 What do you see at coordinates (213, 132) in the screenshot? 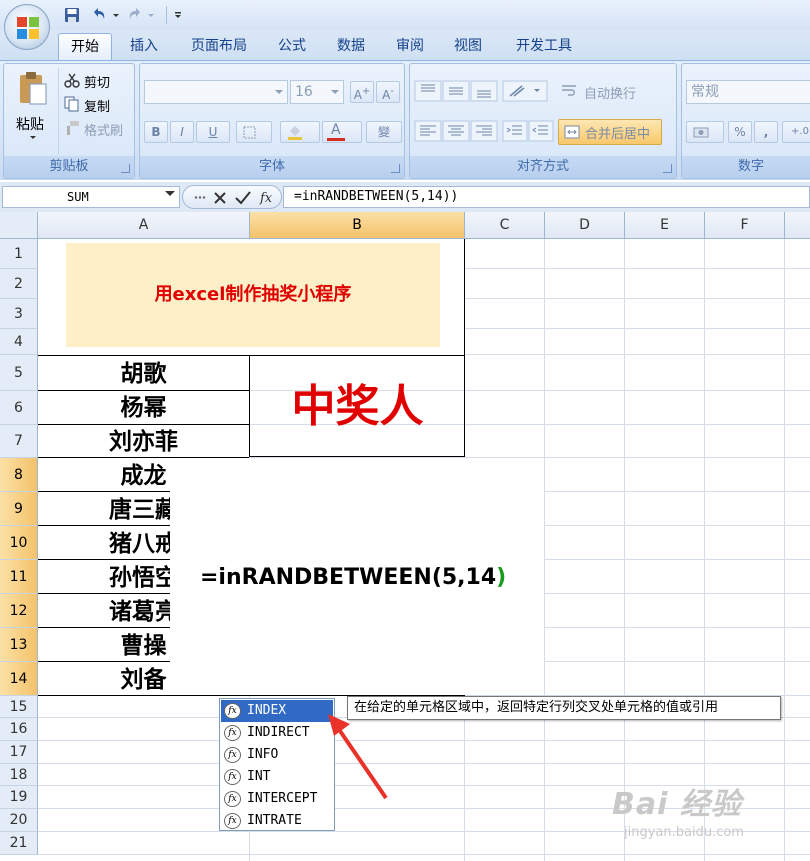
I see `underline-button: U` at bounding box center [213, 132].